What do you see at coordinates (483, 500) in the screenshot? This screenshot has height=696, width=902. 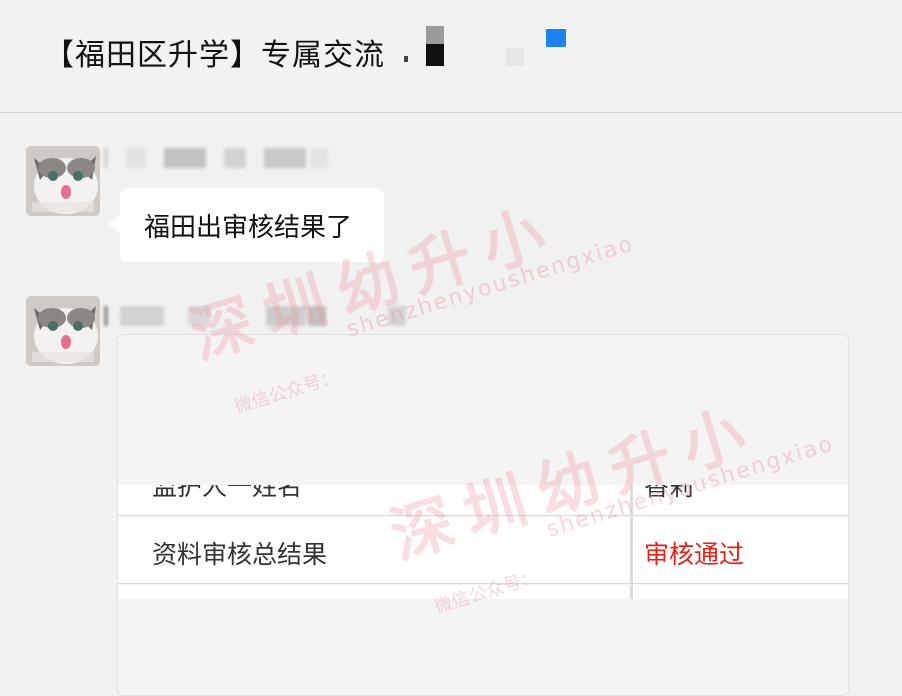 I see `table-row: 监护人一姓名 香莉` at bounding box center [483, 500].